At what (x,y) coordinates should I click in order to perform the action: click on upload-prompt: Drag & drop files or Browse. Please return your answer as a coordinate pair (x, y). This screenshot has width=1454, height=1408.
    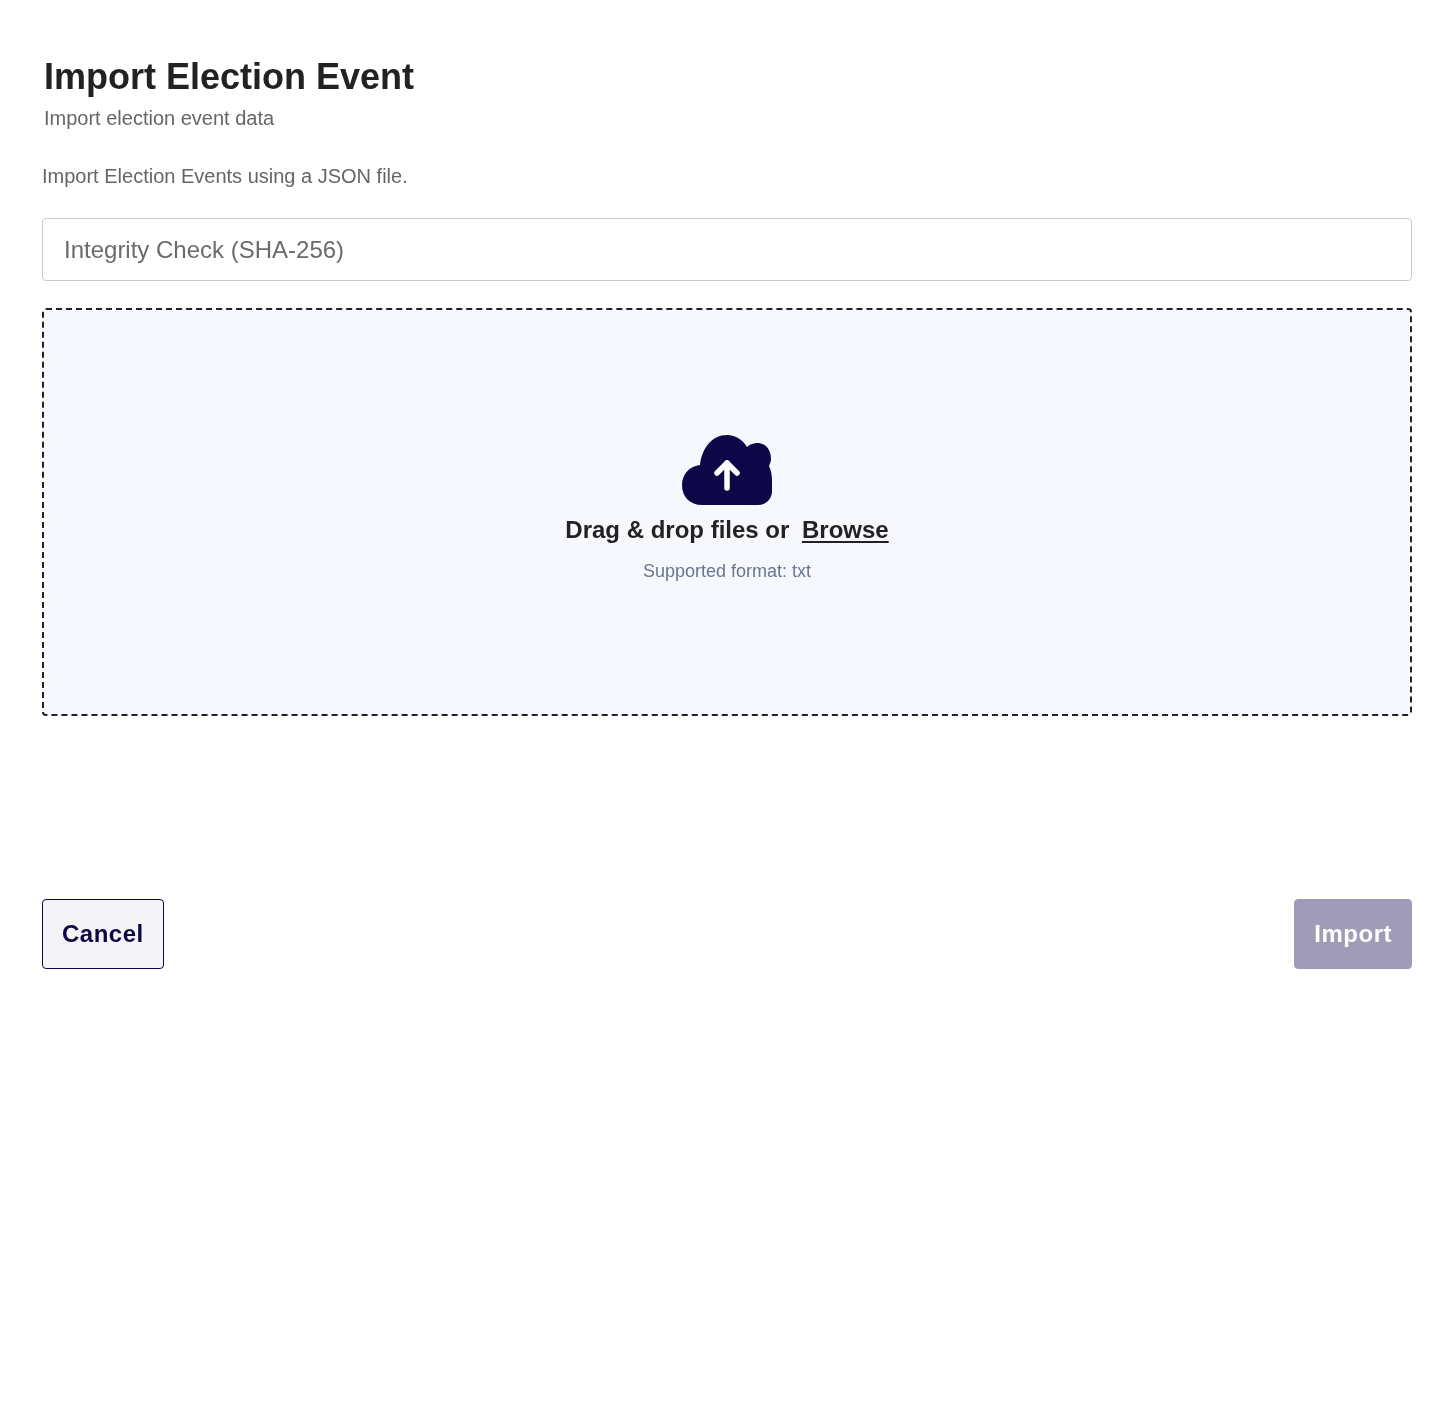
    Looking at the image, I should click on (727, 529).